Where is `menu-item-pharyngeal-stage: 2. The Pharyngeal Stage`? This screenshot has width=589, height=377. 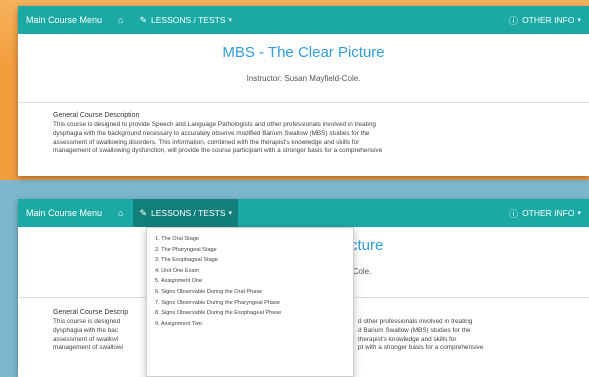 menu-item-pharyngeal-stage: 2. The Pharyngeal Stage is located at coordinates (250, 250).